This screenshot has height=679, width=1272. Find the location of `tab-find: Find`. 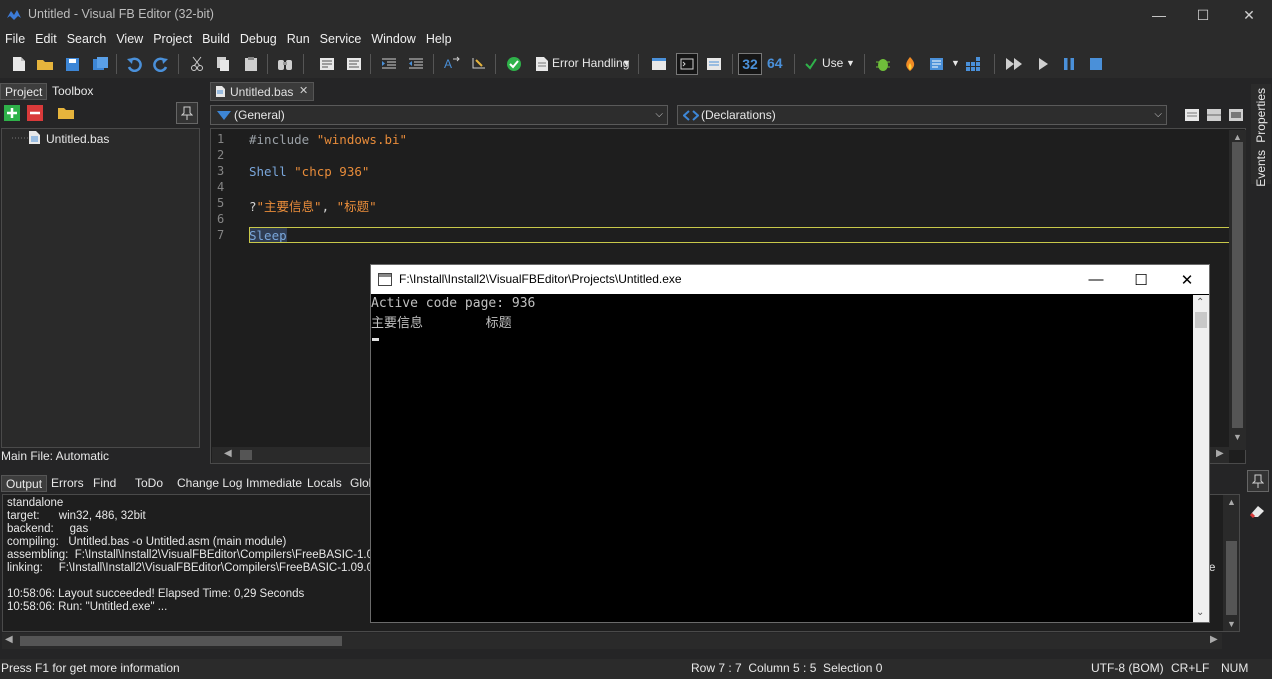

tab-find: Find is located at coordinates (104, 483).